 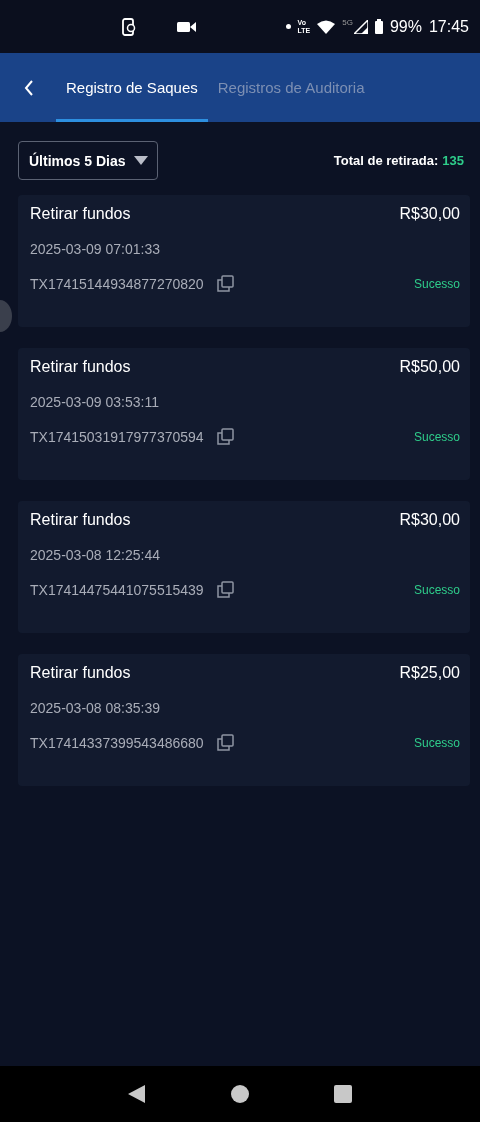 What do you see at coordinates (240, 1094) in the screenshot?
I see `home-icon` at bounding box center [240, 1094].